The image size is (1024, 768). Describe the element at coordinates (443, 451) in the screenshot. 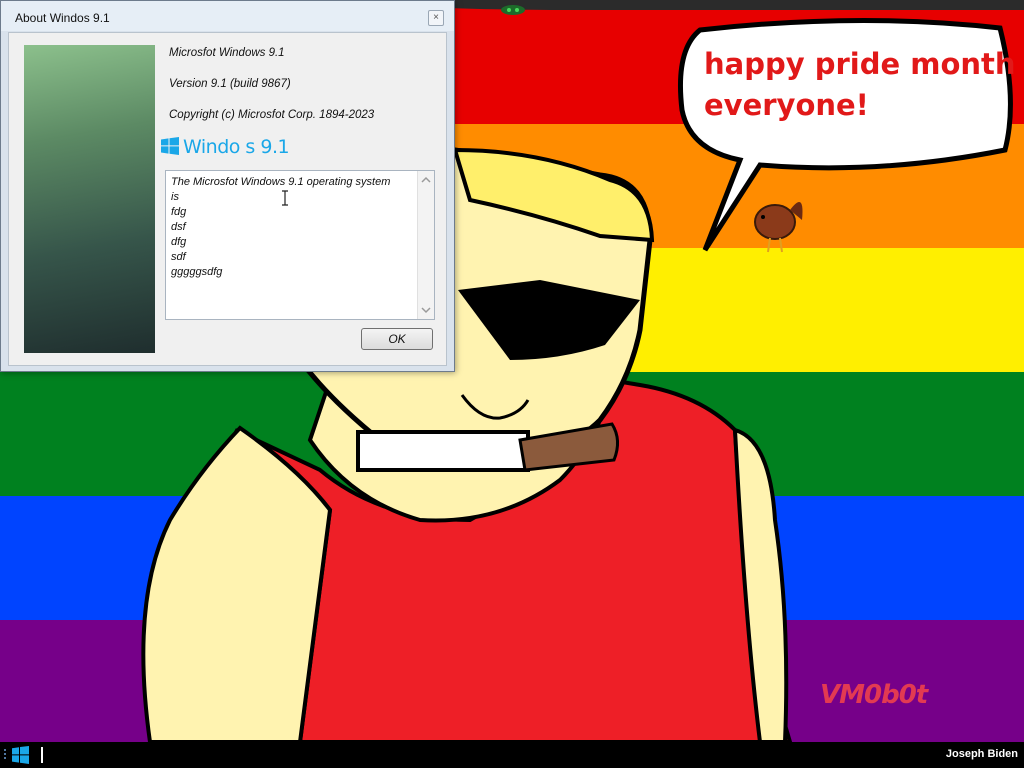

I see `teeth` at that location.